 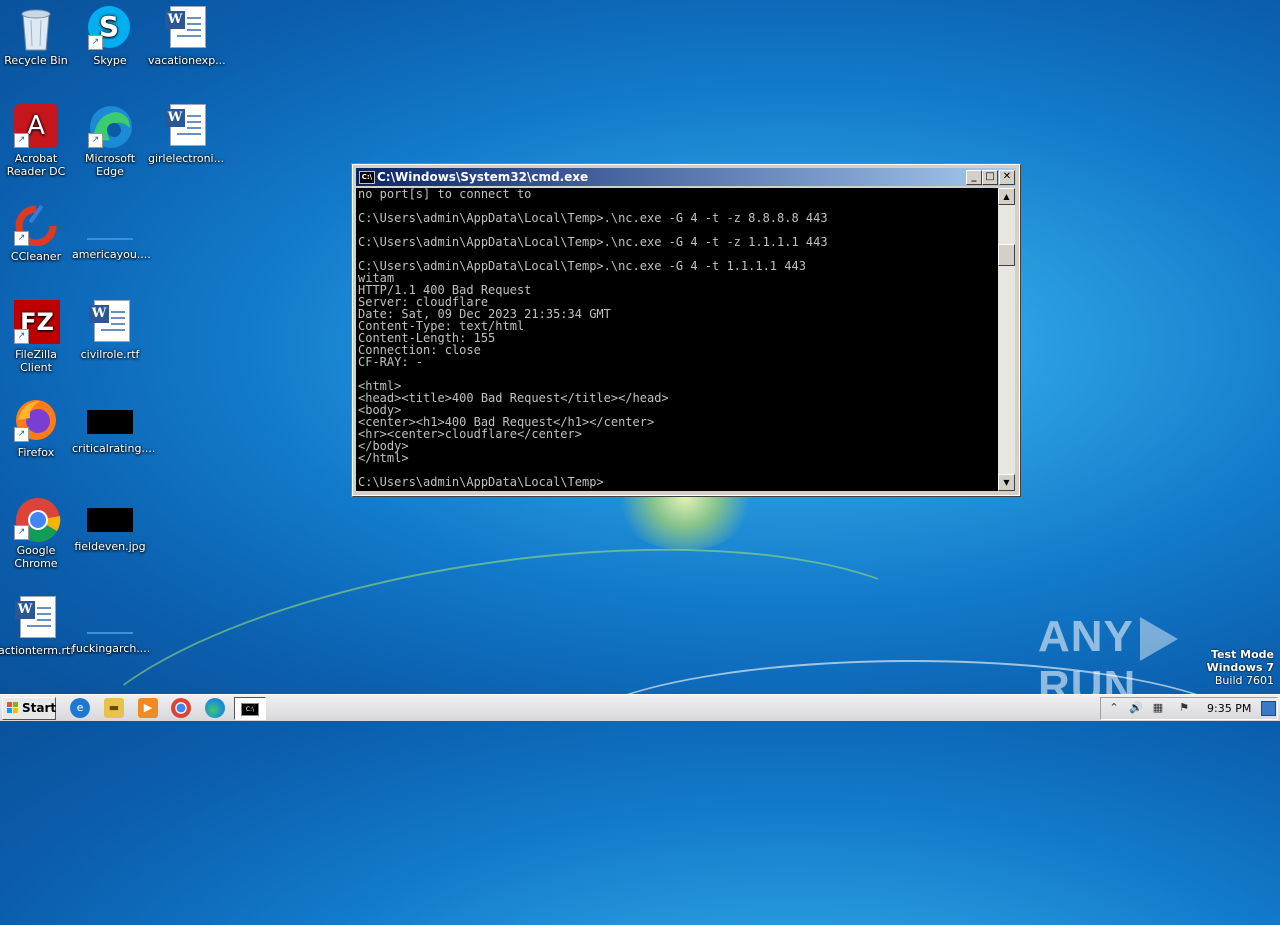 I want to click on desktop-icon-fieldeven: fieldeven.jpg, so click(x=110, y=524).